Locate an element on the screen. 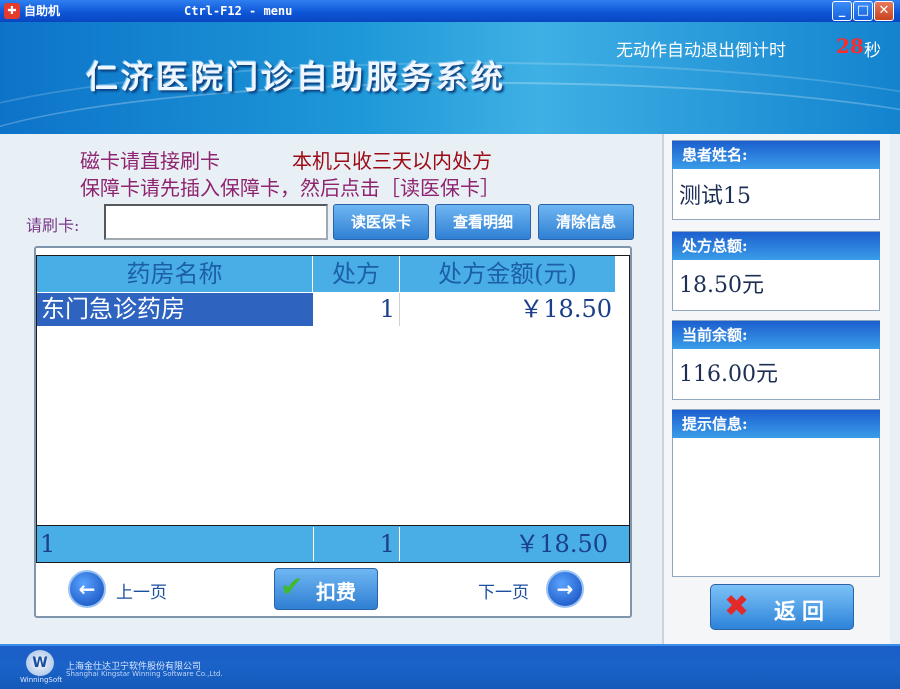 Image resolution: width=900 pixels, height=689 pixels. limit-notice: 本机只收三天以内处方 is located at coordinates (392, 161).